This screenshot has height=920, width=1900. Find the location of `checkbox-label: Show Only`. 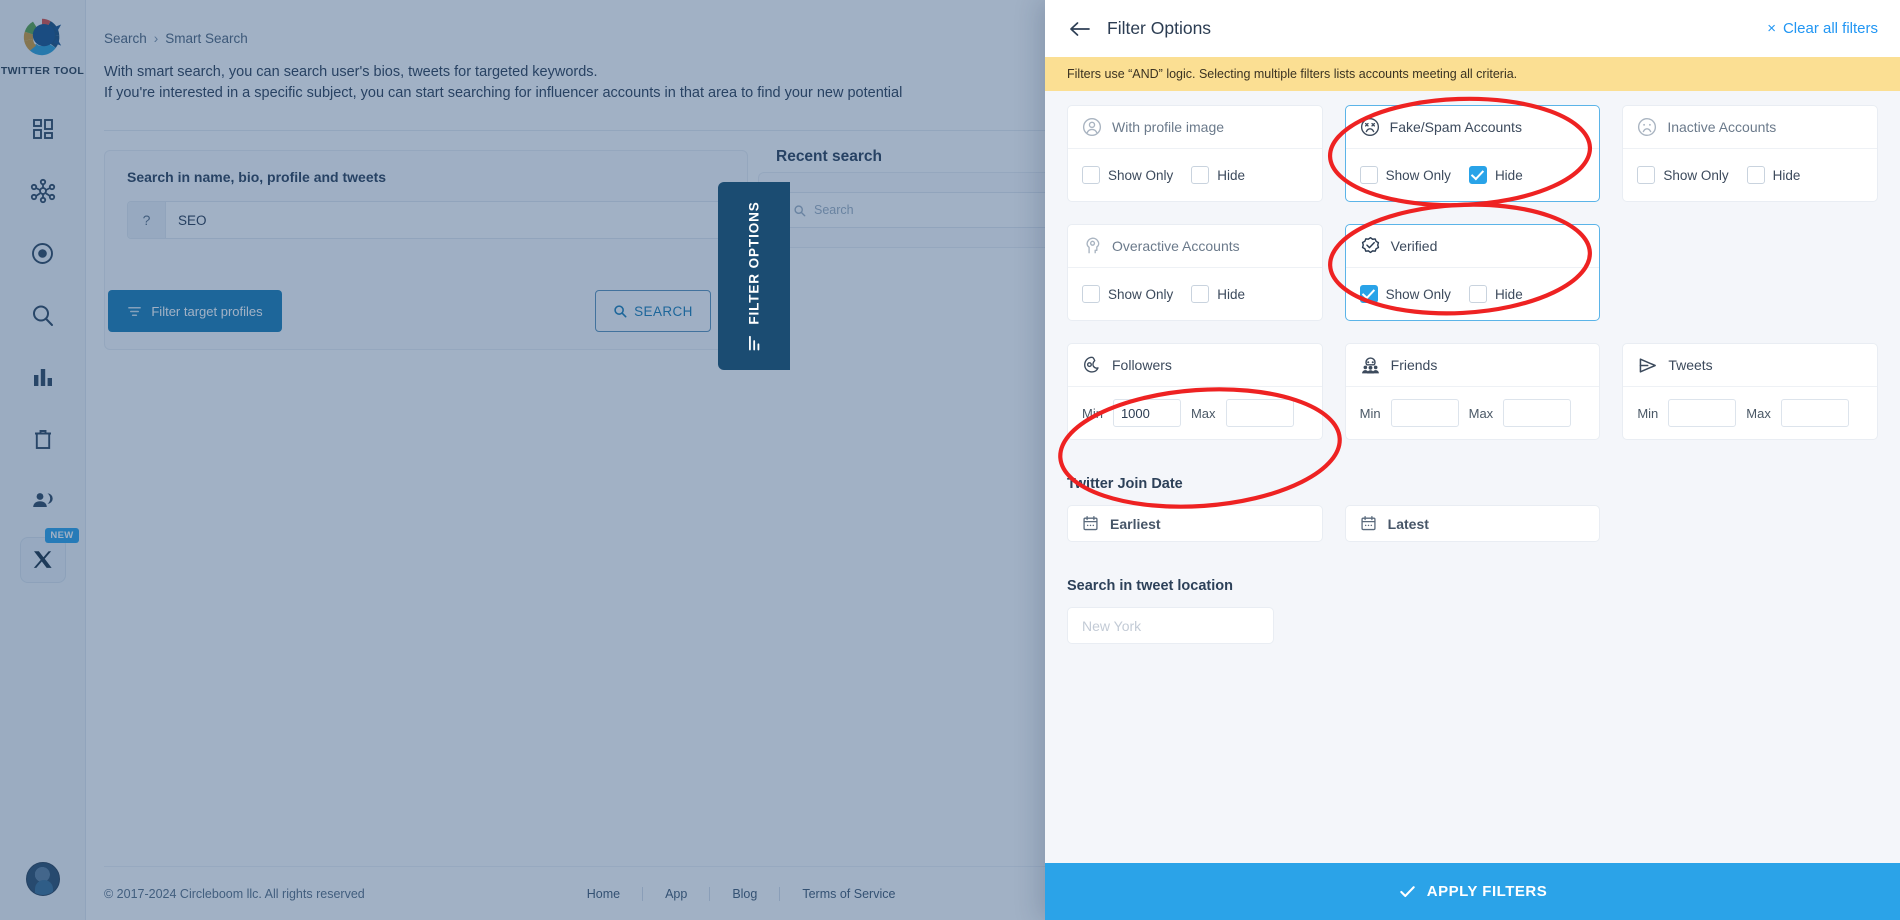

checkbox-label: Show Only is located at coordinates (1418, 175).